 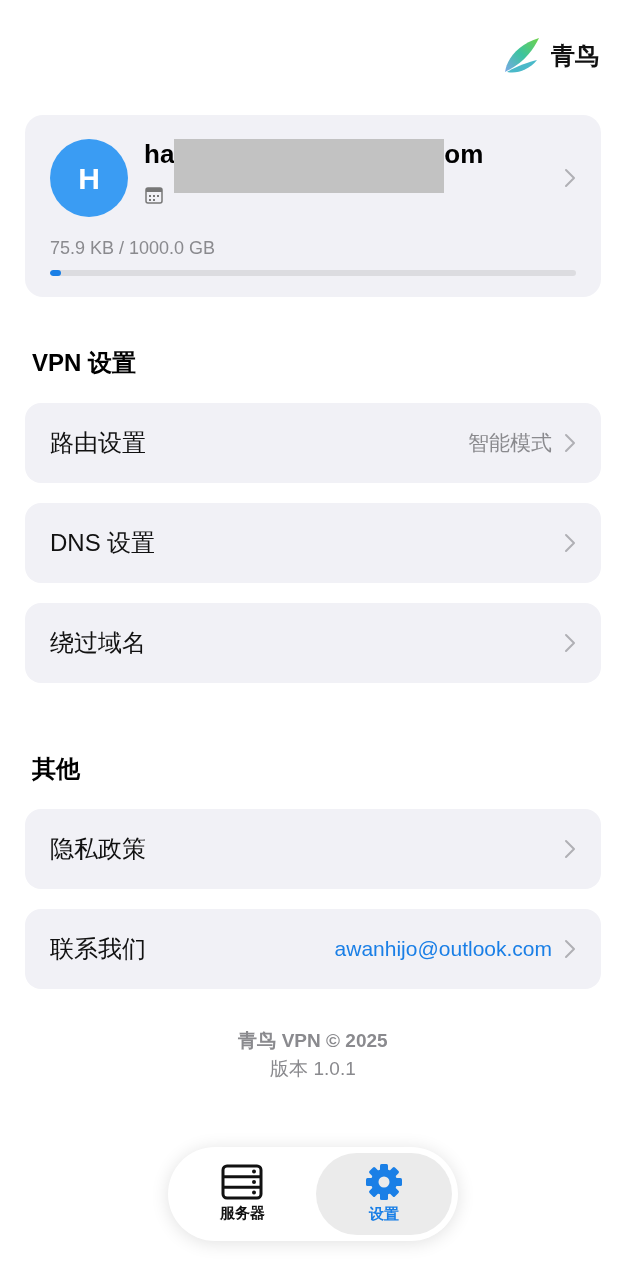 I want to click on row-label: 隐私政策, so click(x=98, y=849).